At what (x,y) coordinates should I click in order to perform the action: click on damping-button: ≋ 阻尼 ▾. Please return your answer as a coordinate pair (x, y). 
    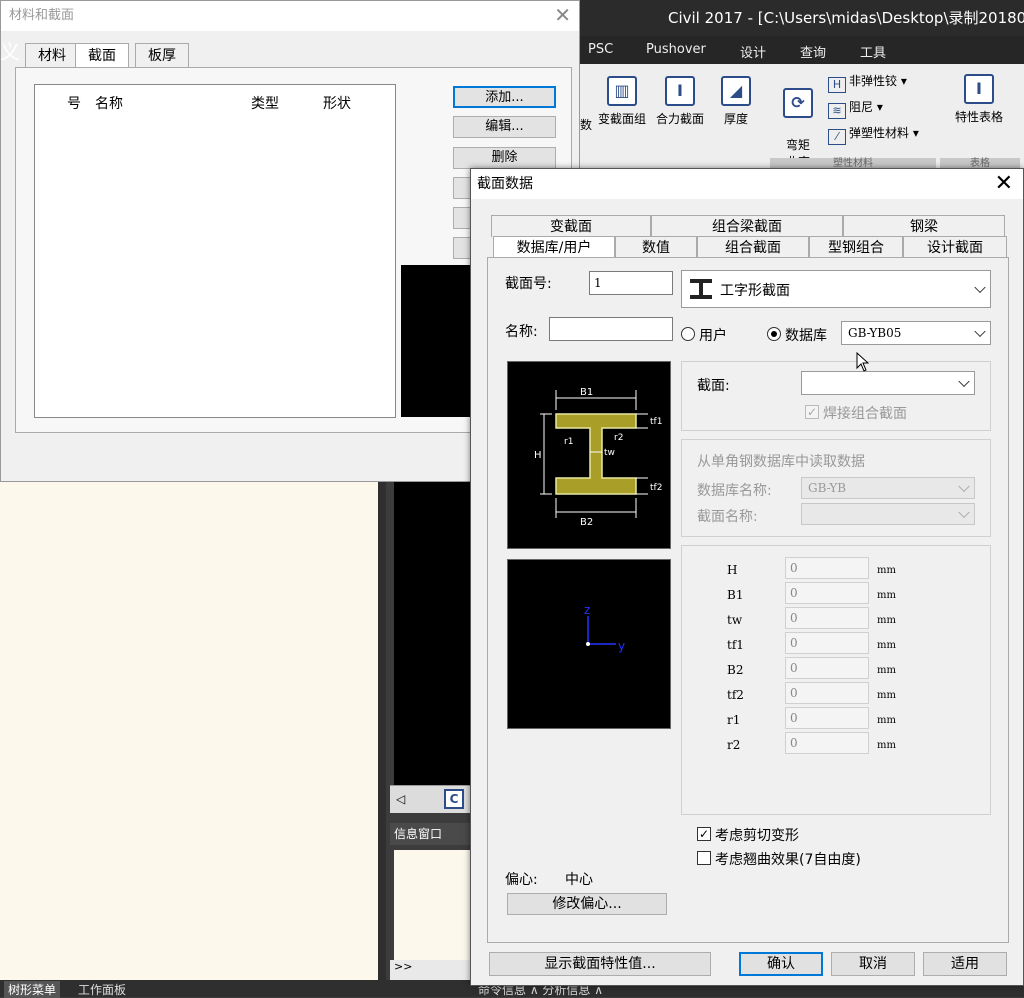
    Looking at the image, I should click on (855, 108).